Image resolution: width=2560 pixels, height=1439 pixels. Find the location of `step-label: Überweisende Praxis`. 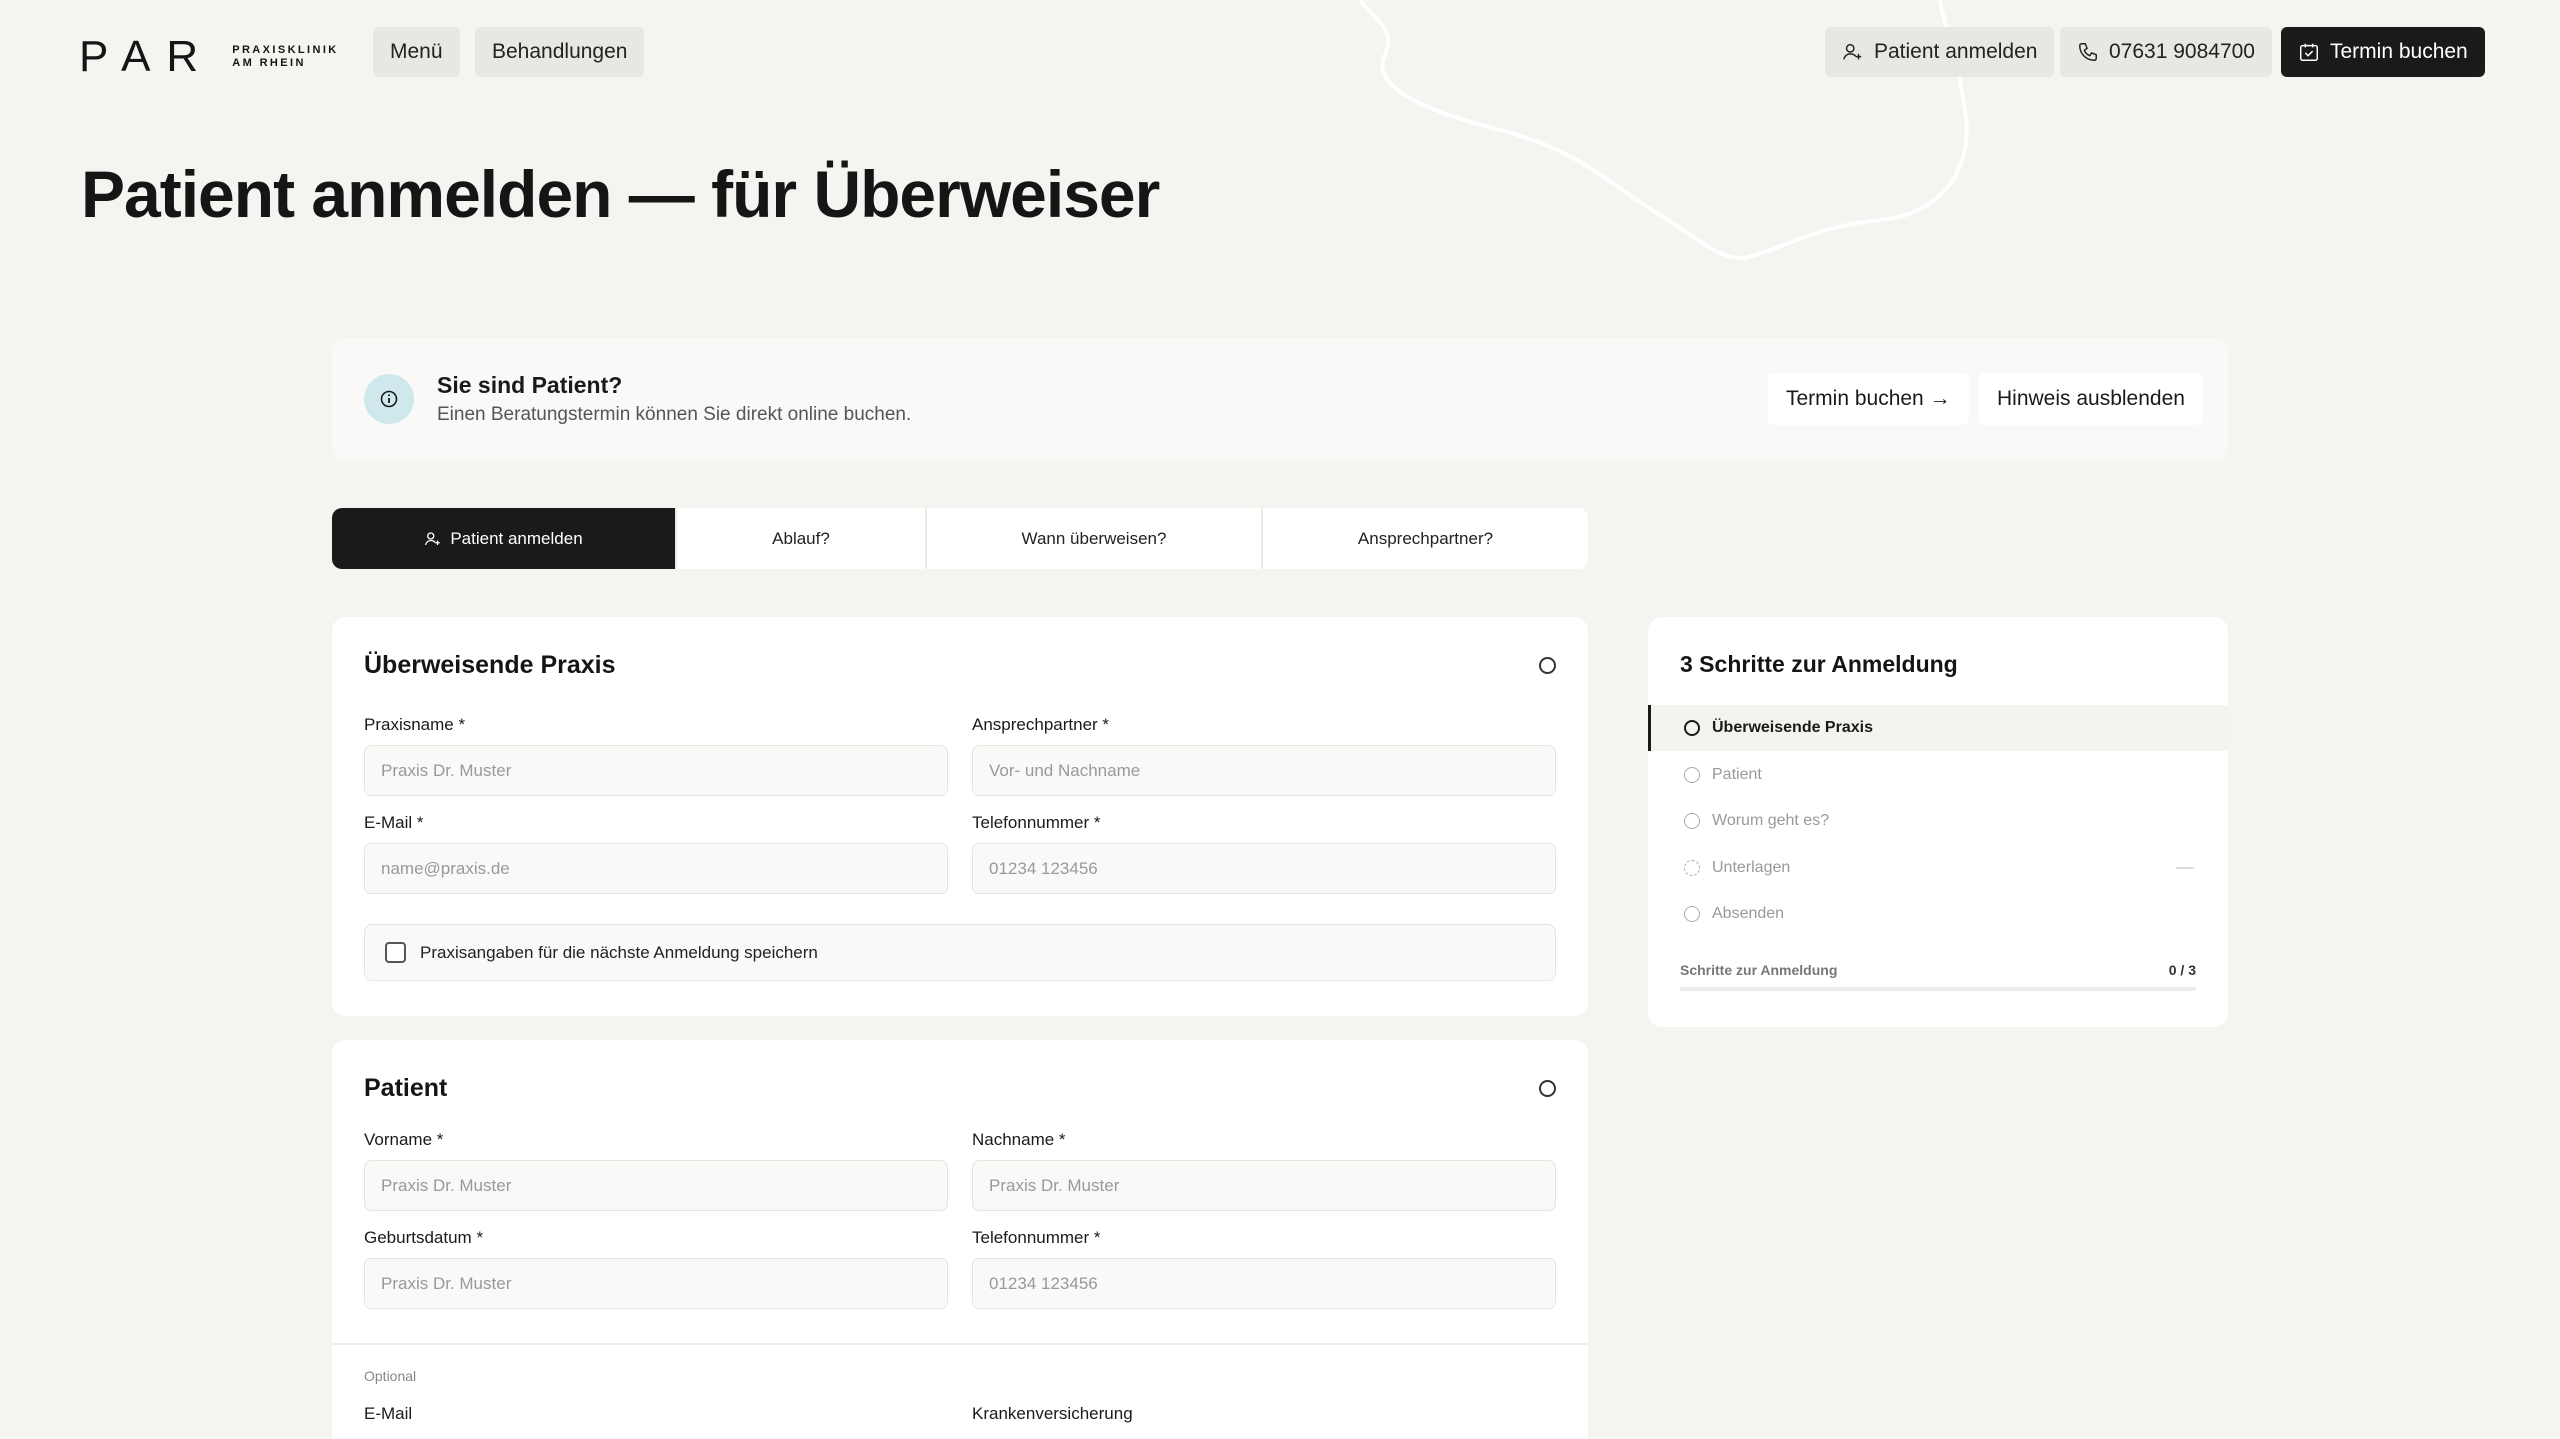

step-label: Überweisende Praxis is located at coordinates (1792, 727).